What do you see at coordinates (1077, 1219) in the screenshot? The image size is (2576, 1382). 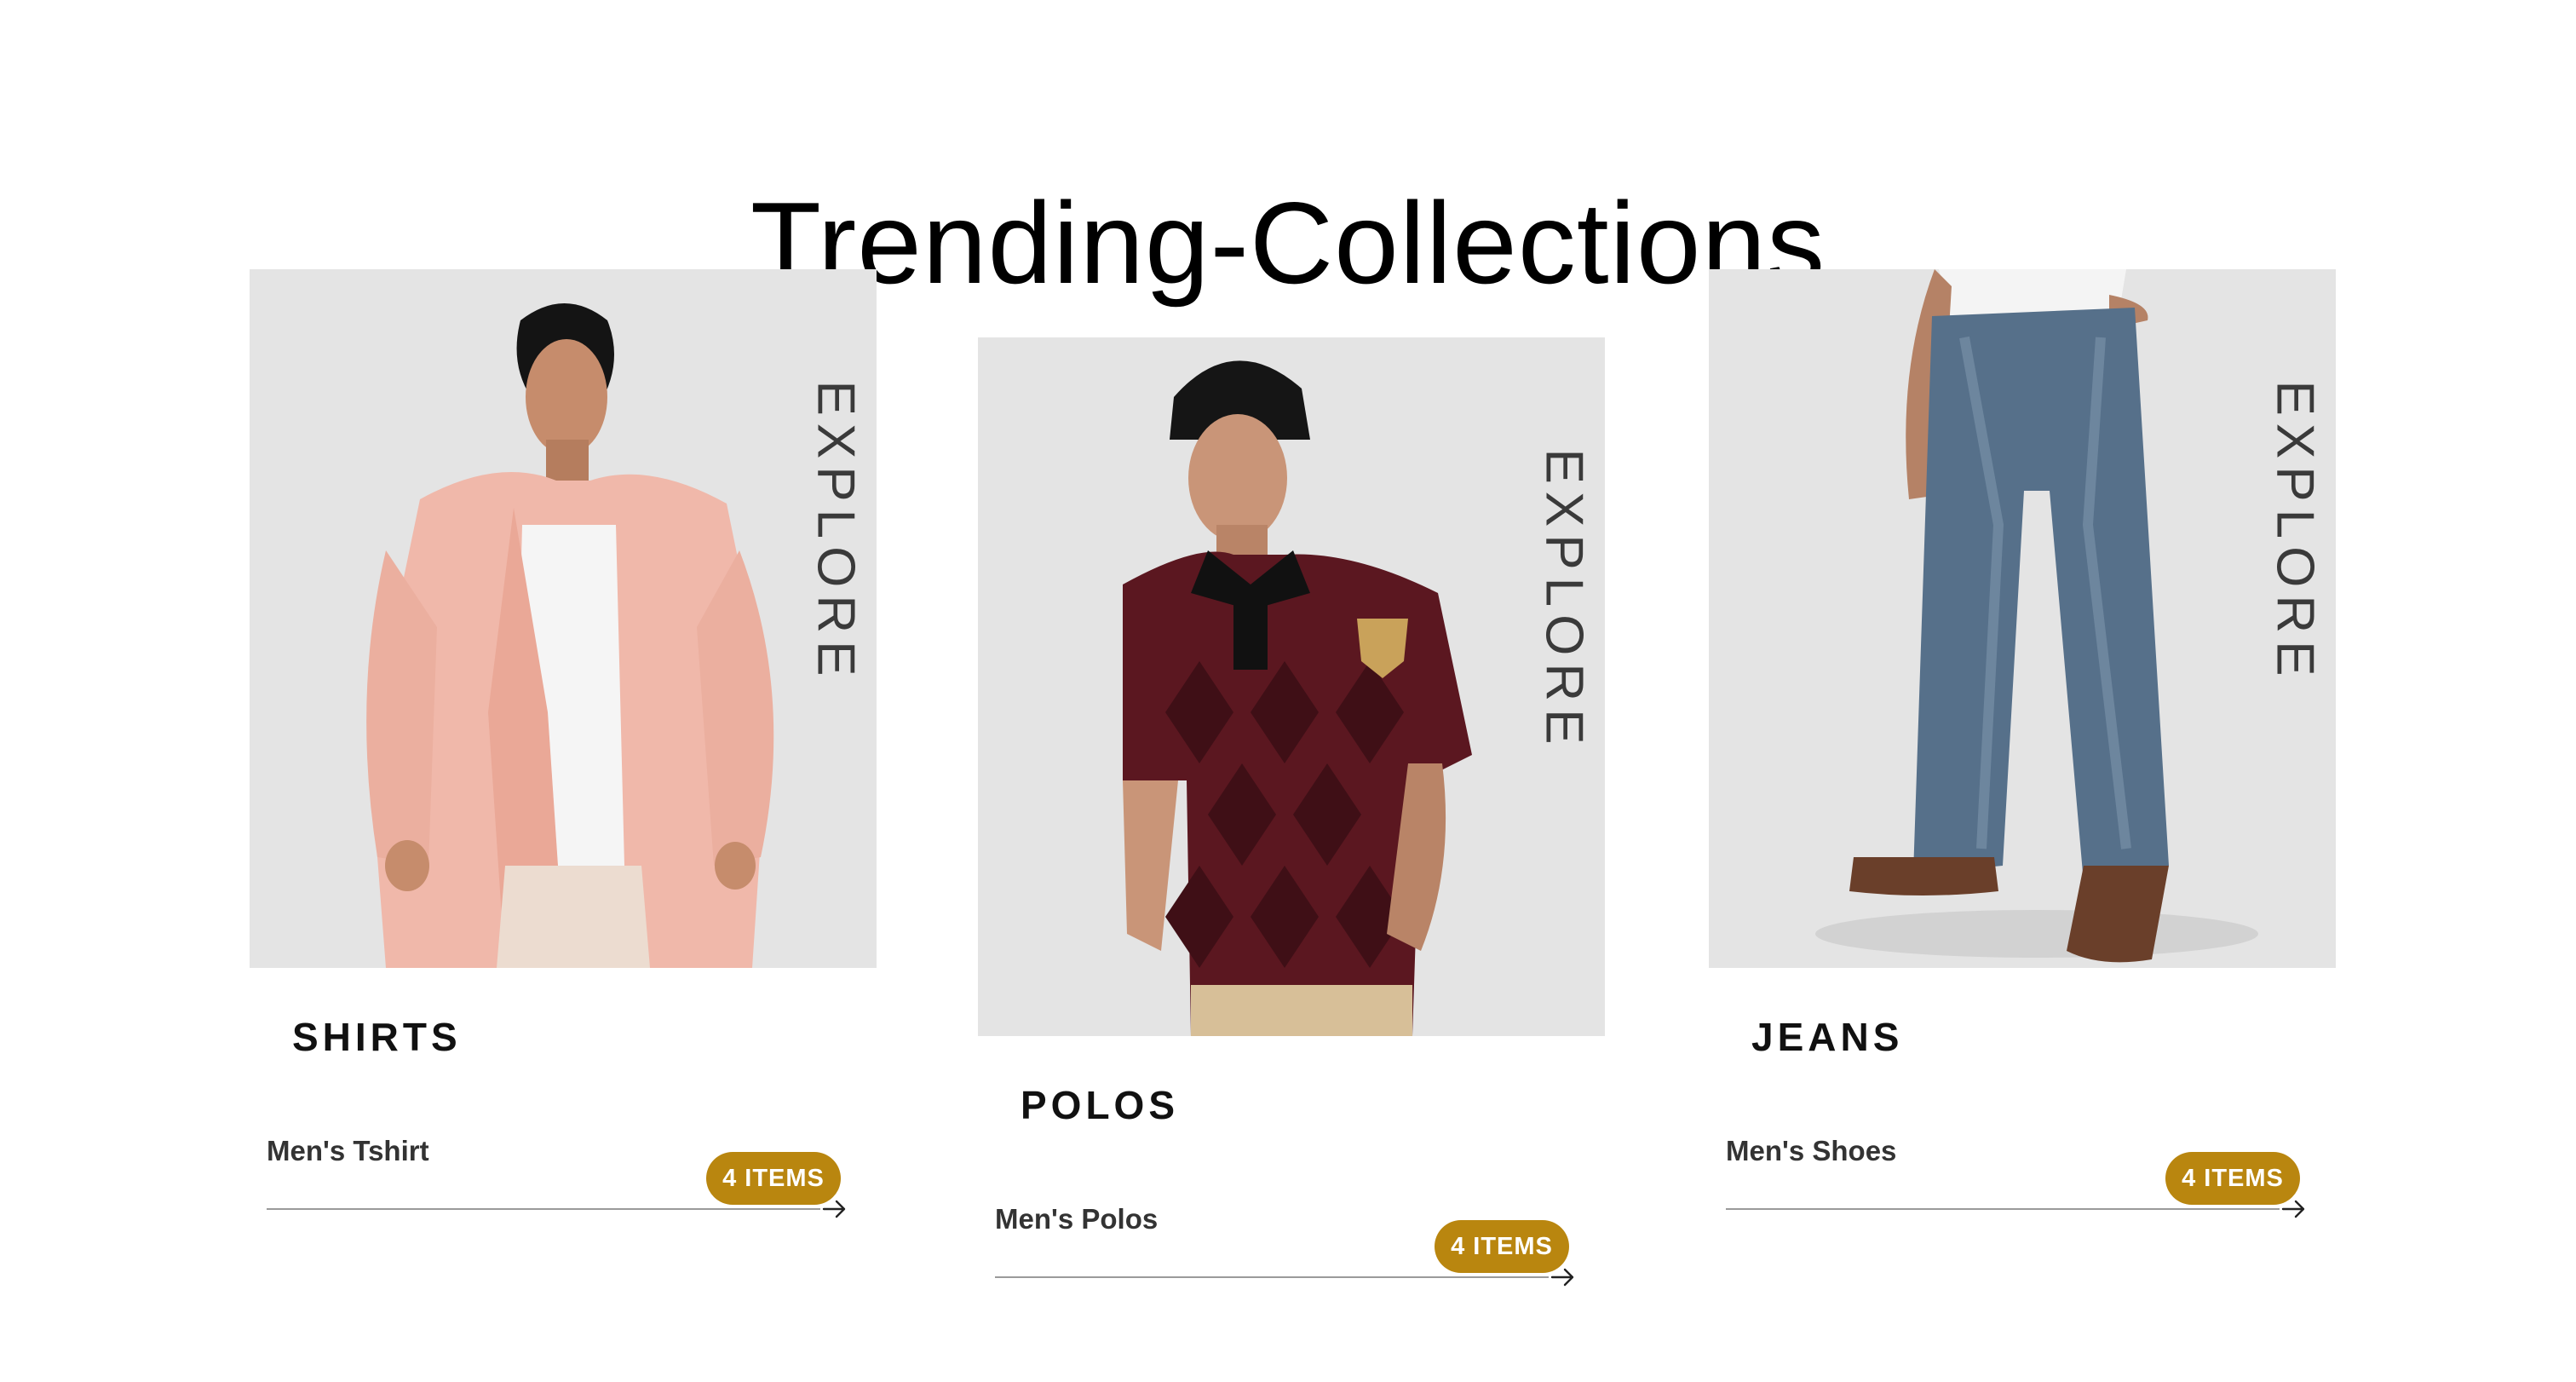 I see `collection-link-text: Men's Polos` at bounding box center [1077, 1219].